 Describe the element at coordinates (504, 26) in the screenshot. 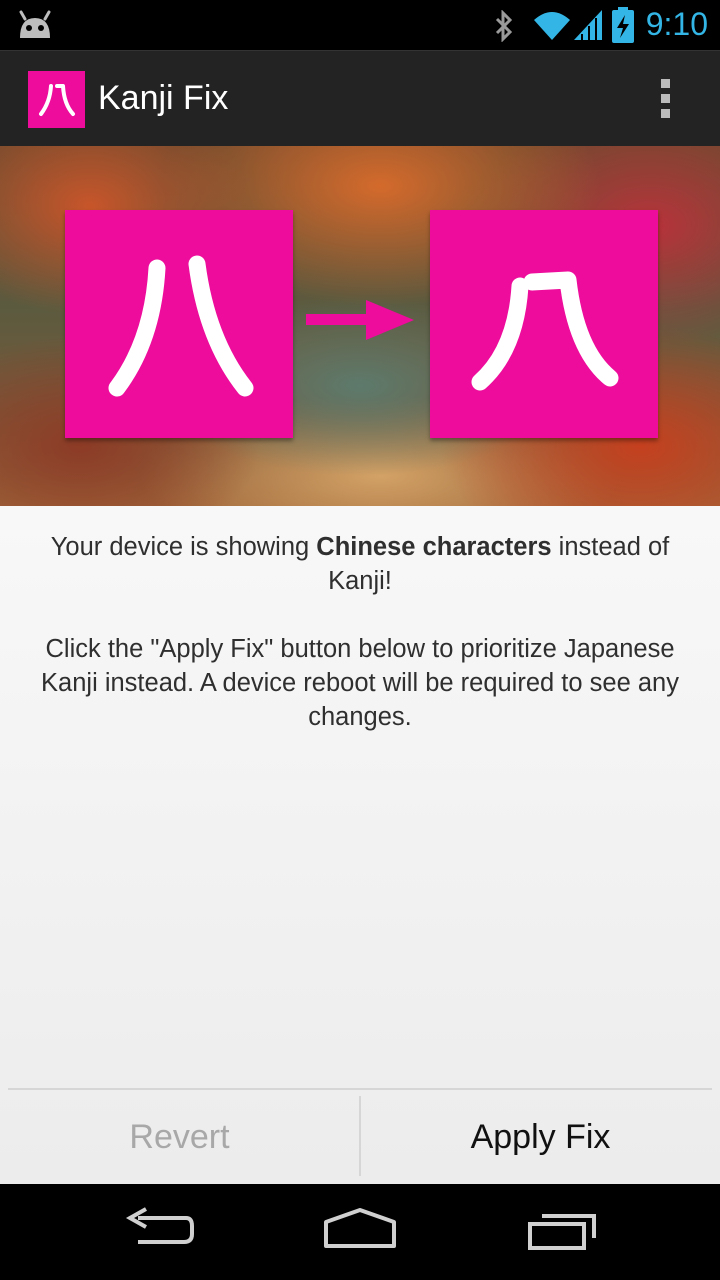

I see `bluetooth-icon` at that location.